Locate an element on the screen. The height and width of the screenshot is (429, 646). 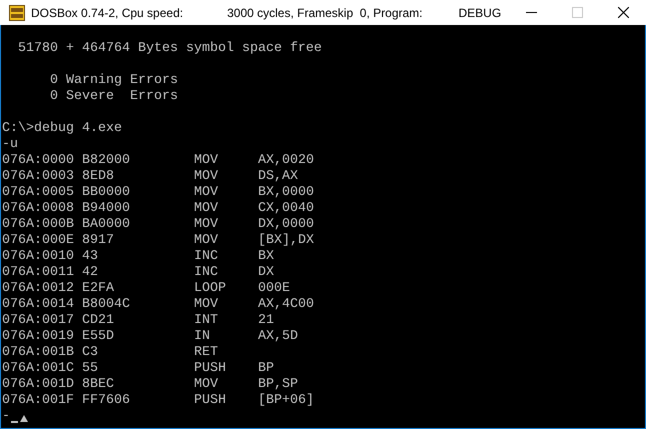
machine-code-text: 43 is located at coordinates (90, 256).